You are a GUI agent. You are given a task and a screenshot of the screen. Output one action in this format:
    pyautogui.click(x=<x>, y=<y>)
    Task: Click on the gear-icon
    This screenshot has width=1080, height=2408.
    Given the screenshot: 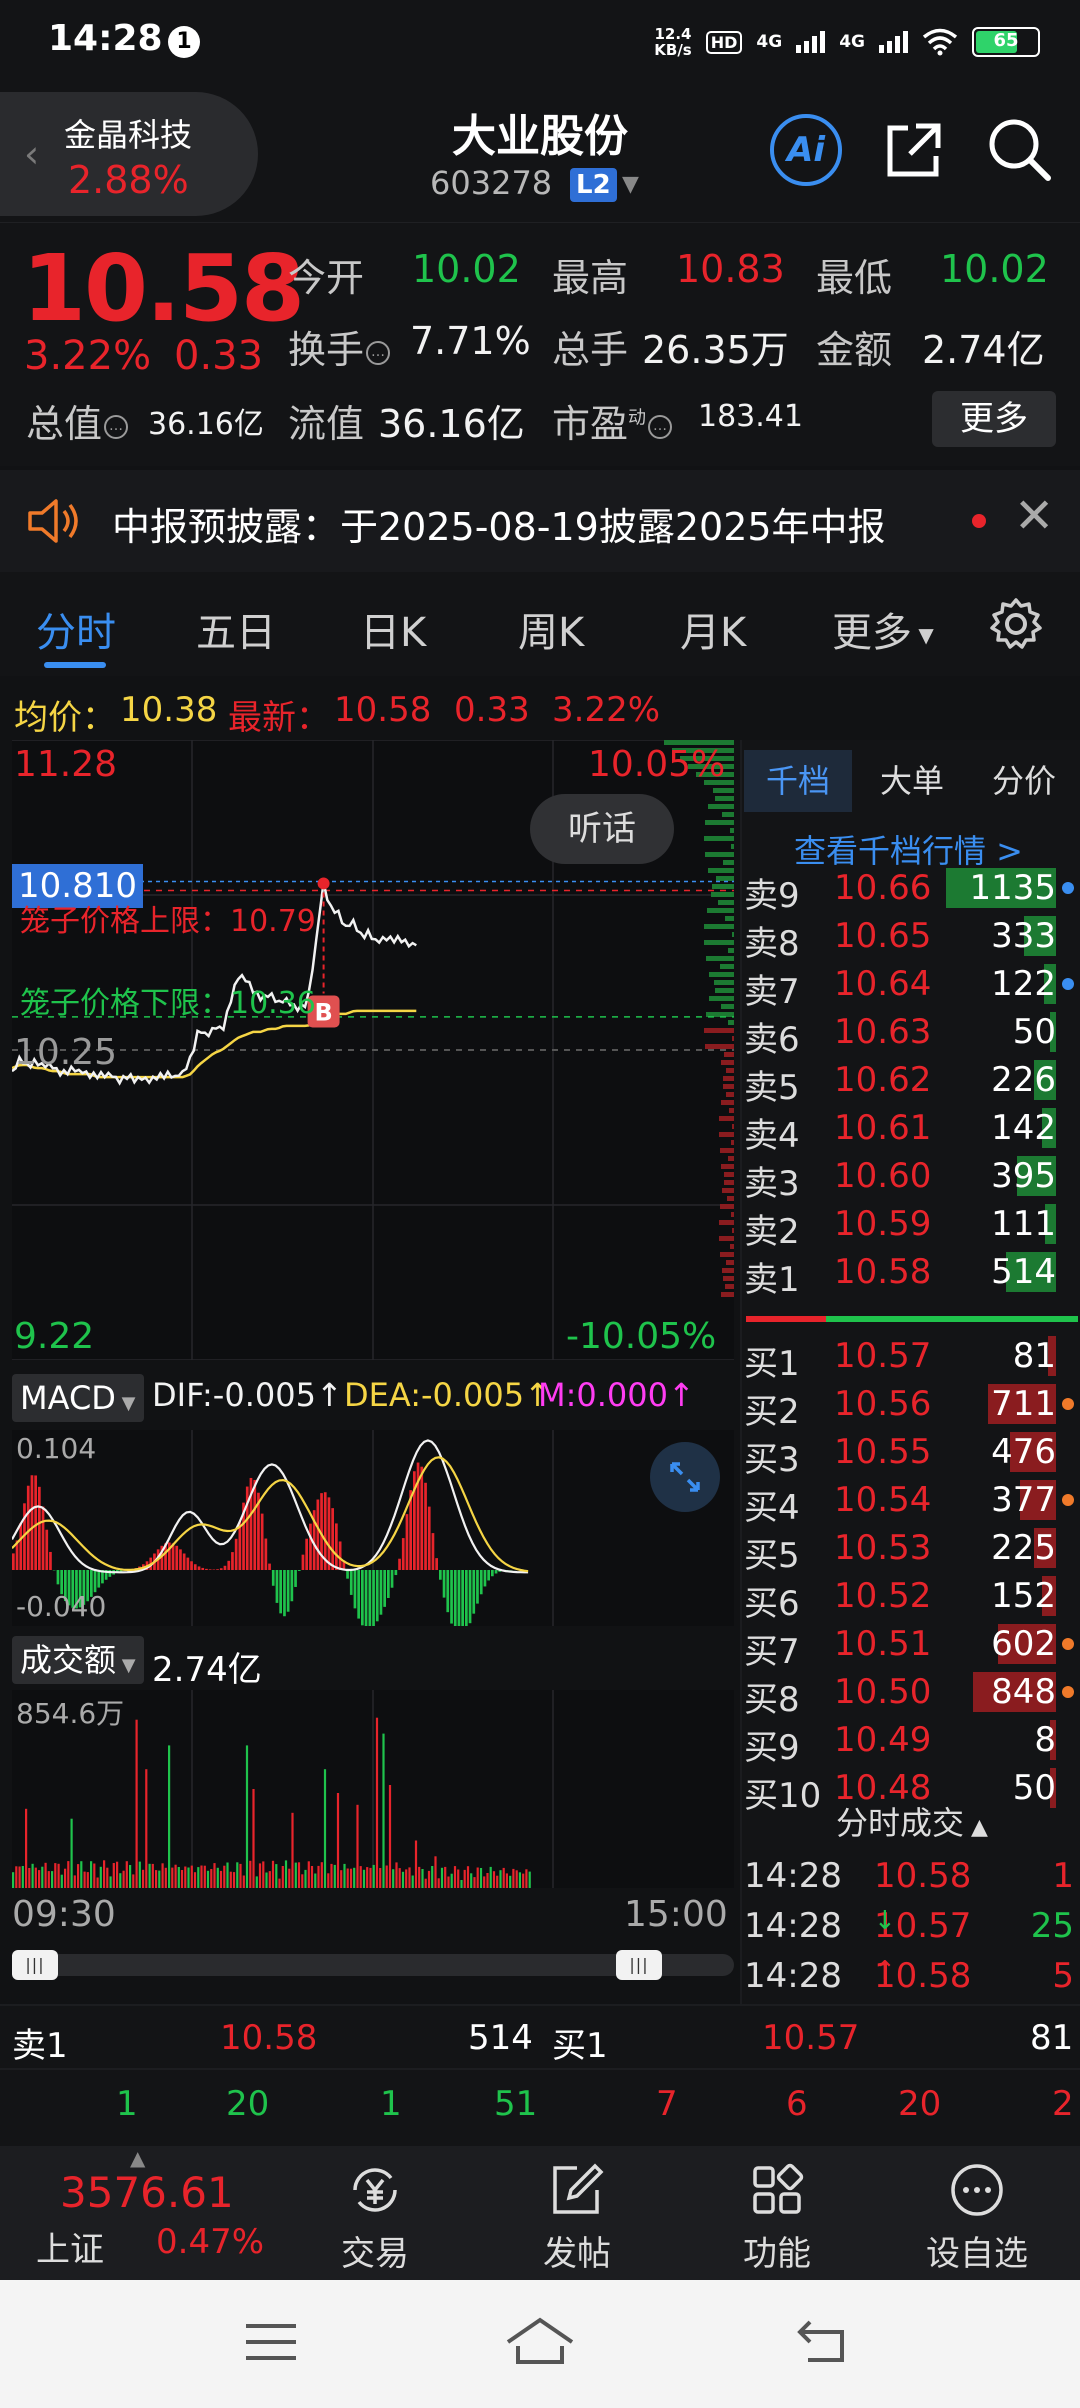 What is the action you would take?
    pyautogui.click(x=1016, y=624)
    